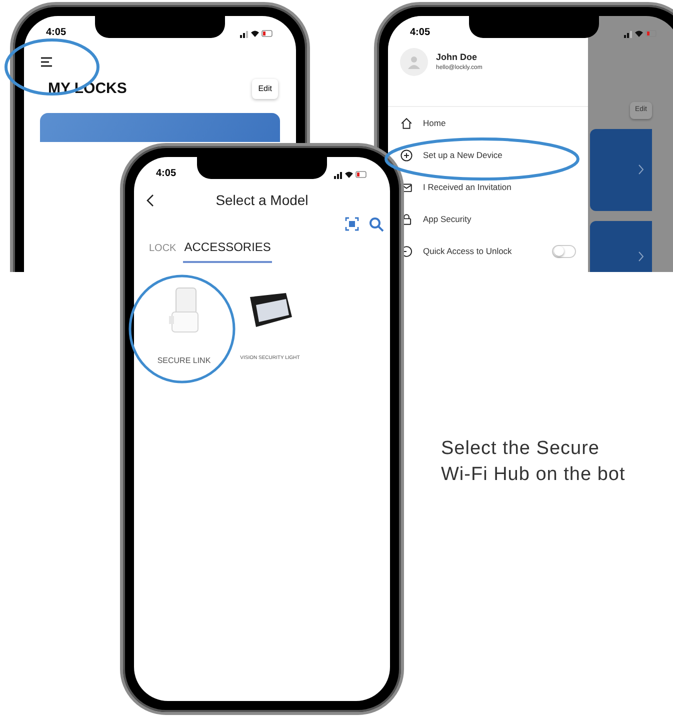 The image size is (673, 716). I want to click on lock-card, so click(160, 127).